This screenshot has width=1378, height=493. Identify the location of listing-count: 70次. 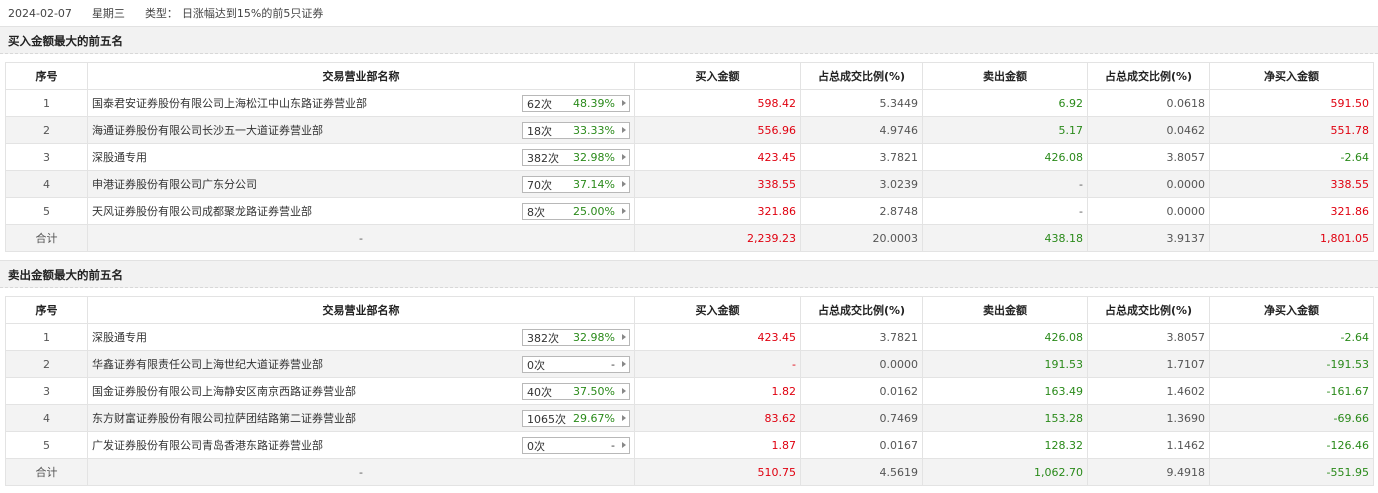
(539, 185).